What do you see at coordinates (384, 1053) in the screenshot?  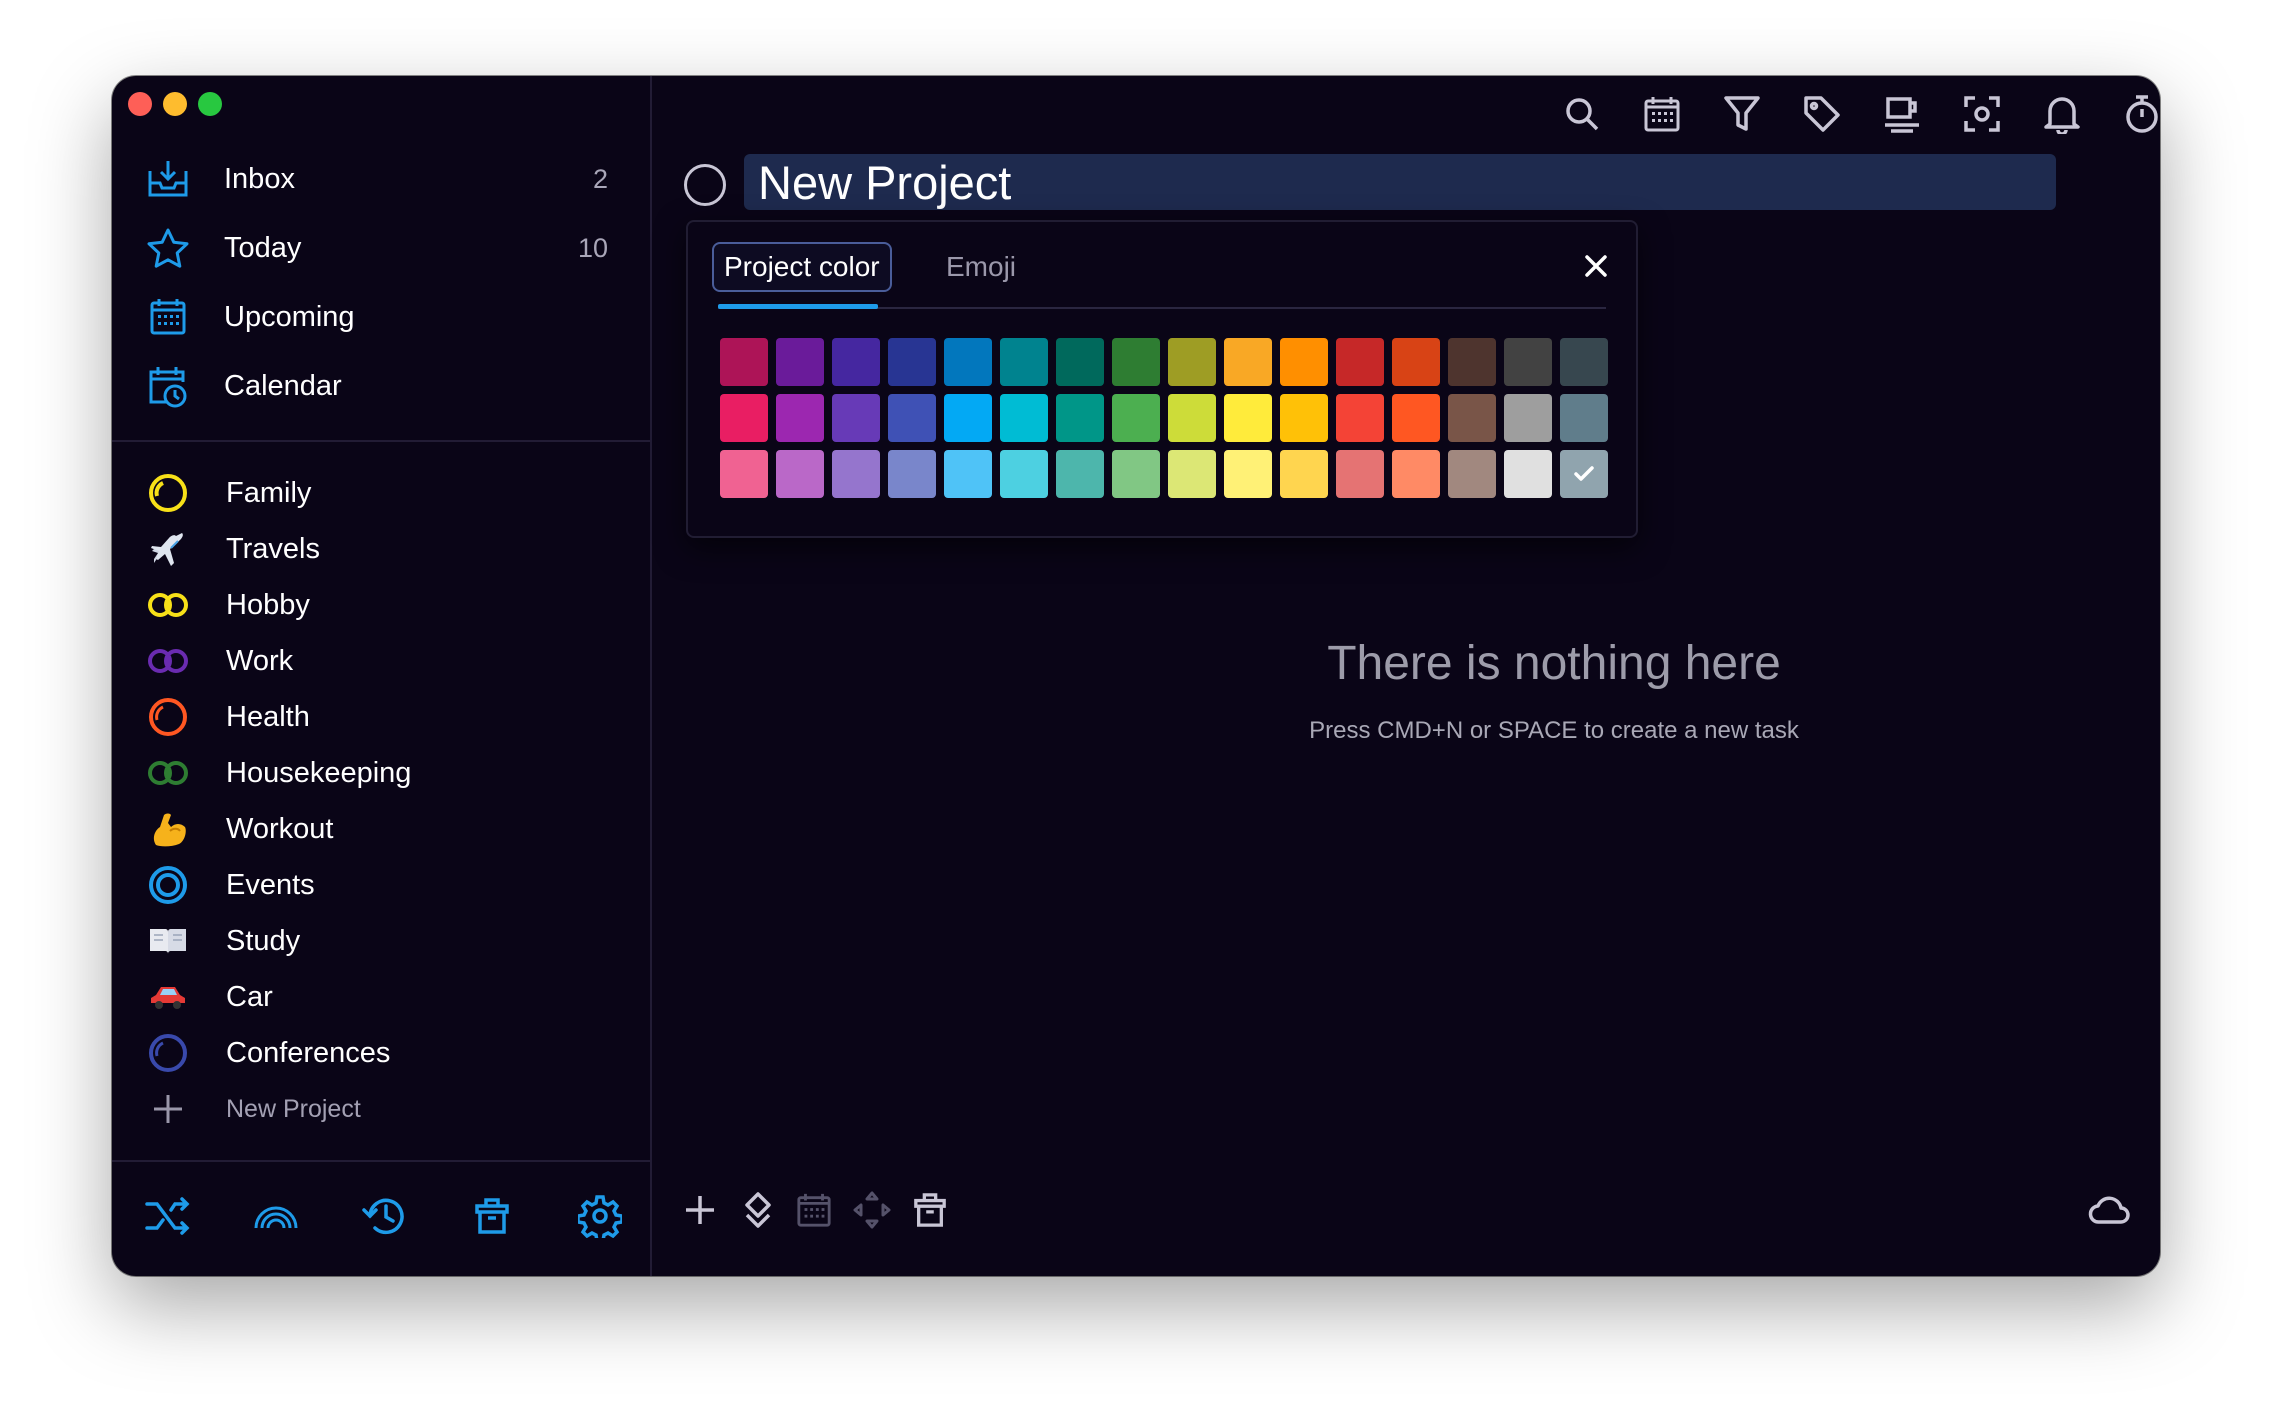 I see `project-conferences: Conferences` at bounding box center [384, 1053].